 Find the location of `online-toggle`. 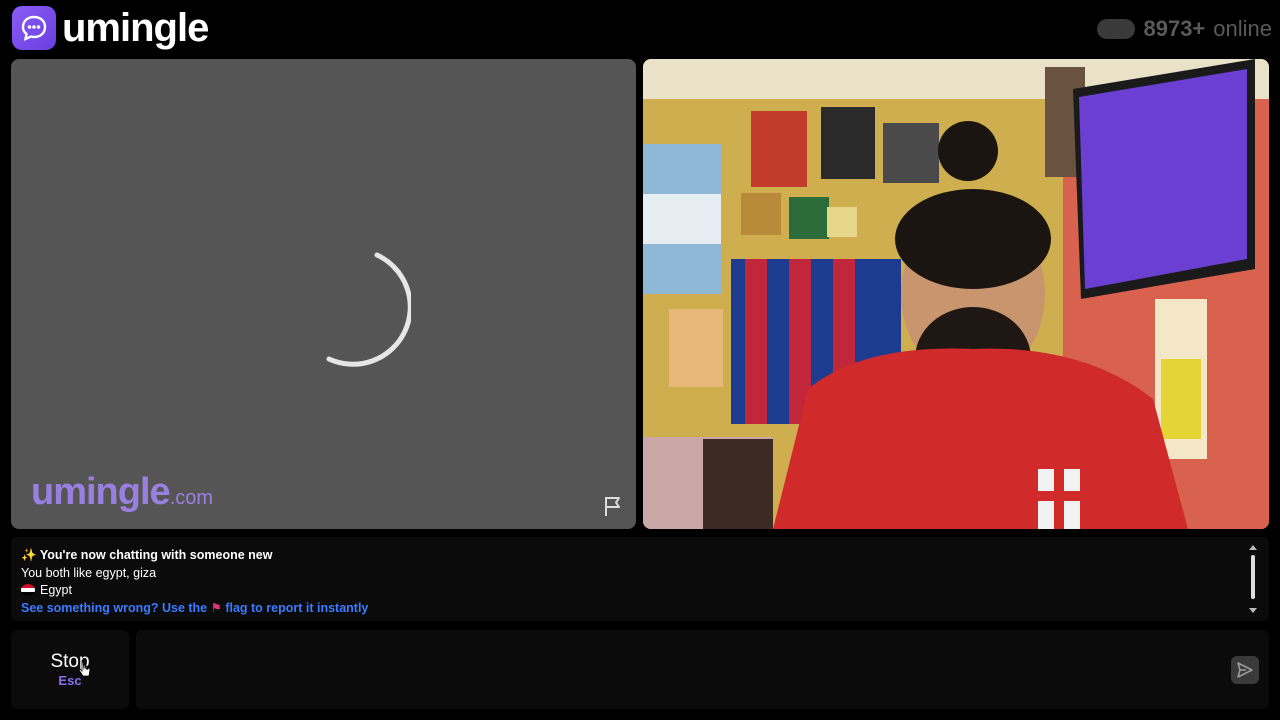

online-toggle is located at coordinates (1116, 29).